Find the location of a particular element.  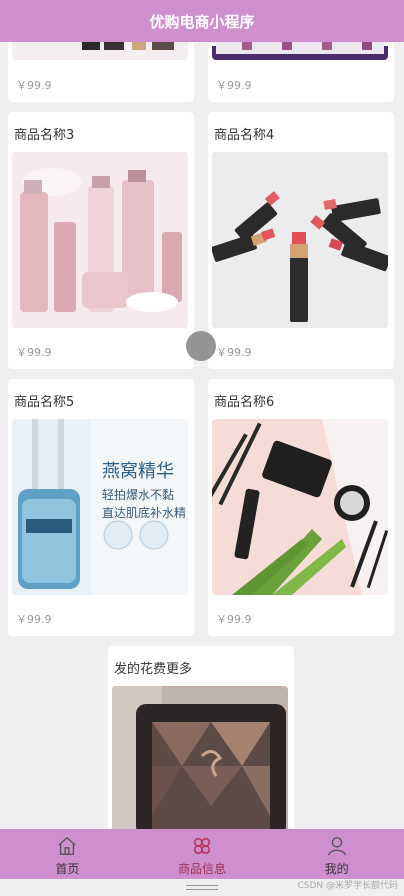

extra-card-title: 发的花费更多 is located at coordinates (153, 669).